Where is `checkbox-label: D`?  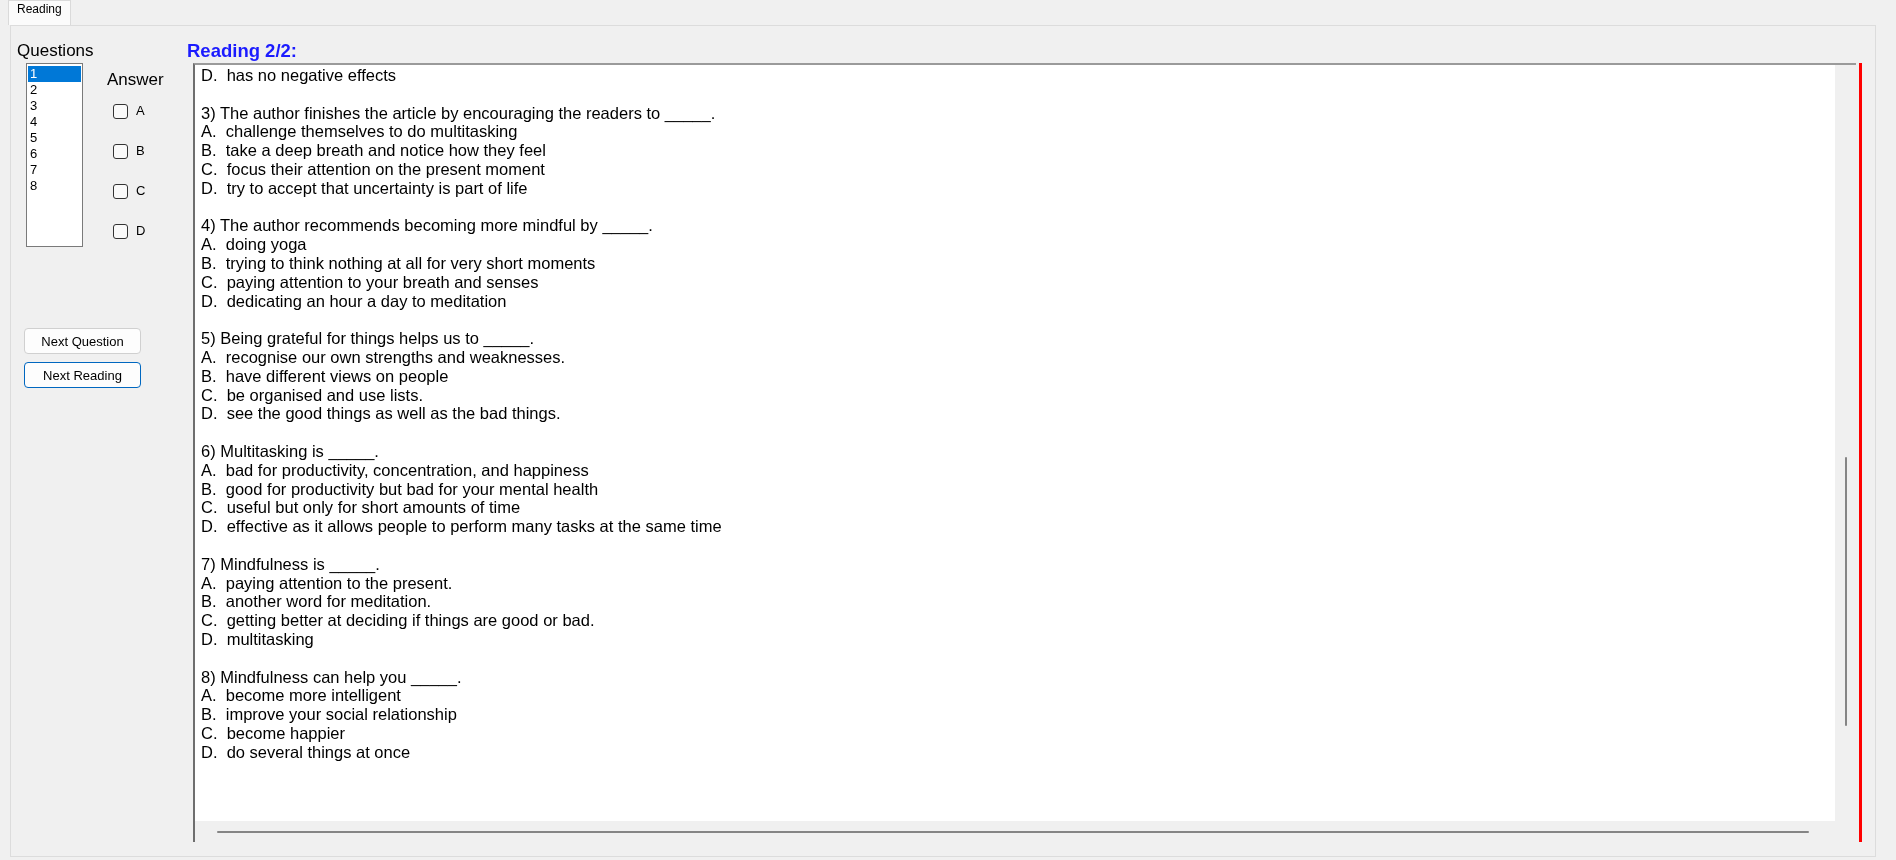
checkbox-label: D is located at coordinates (141, 231).